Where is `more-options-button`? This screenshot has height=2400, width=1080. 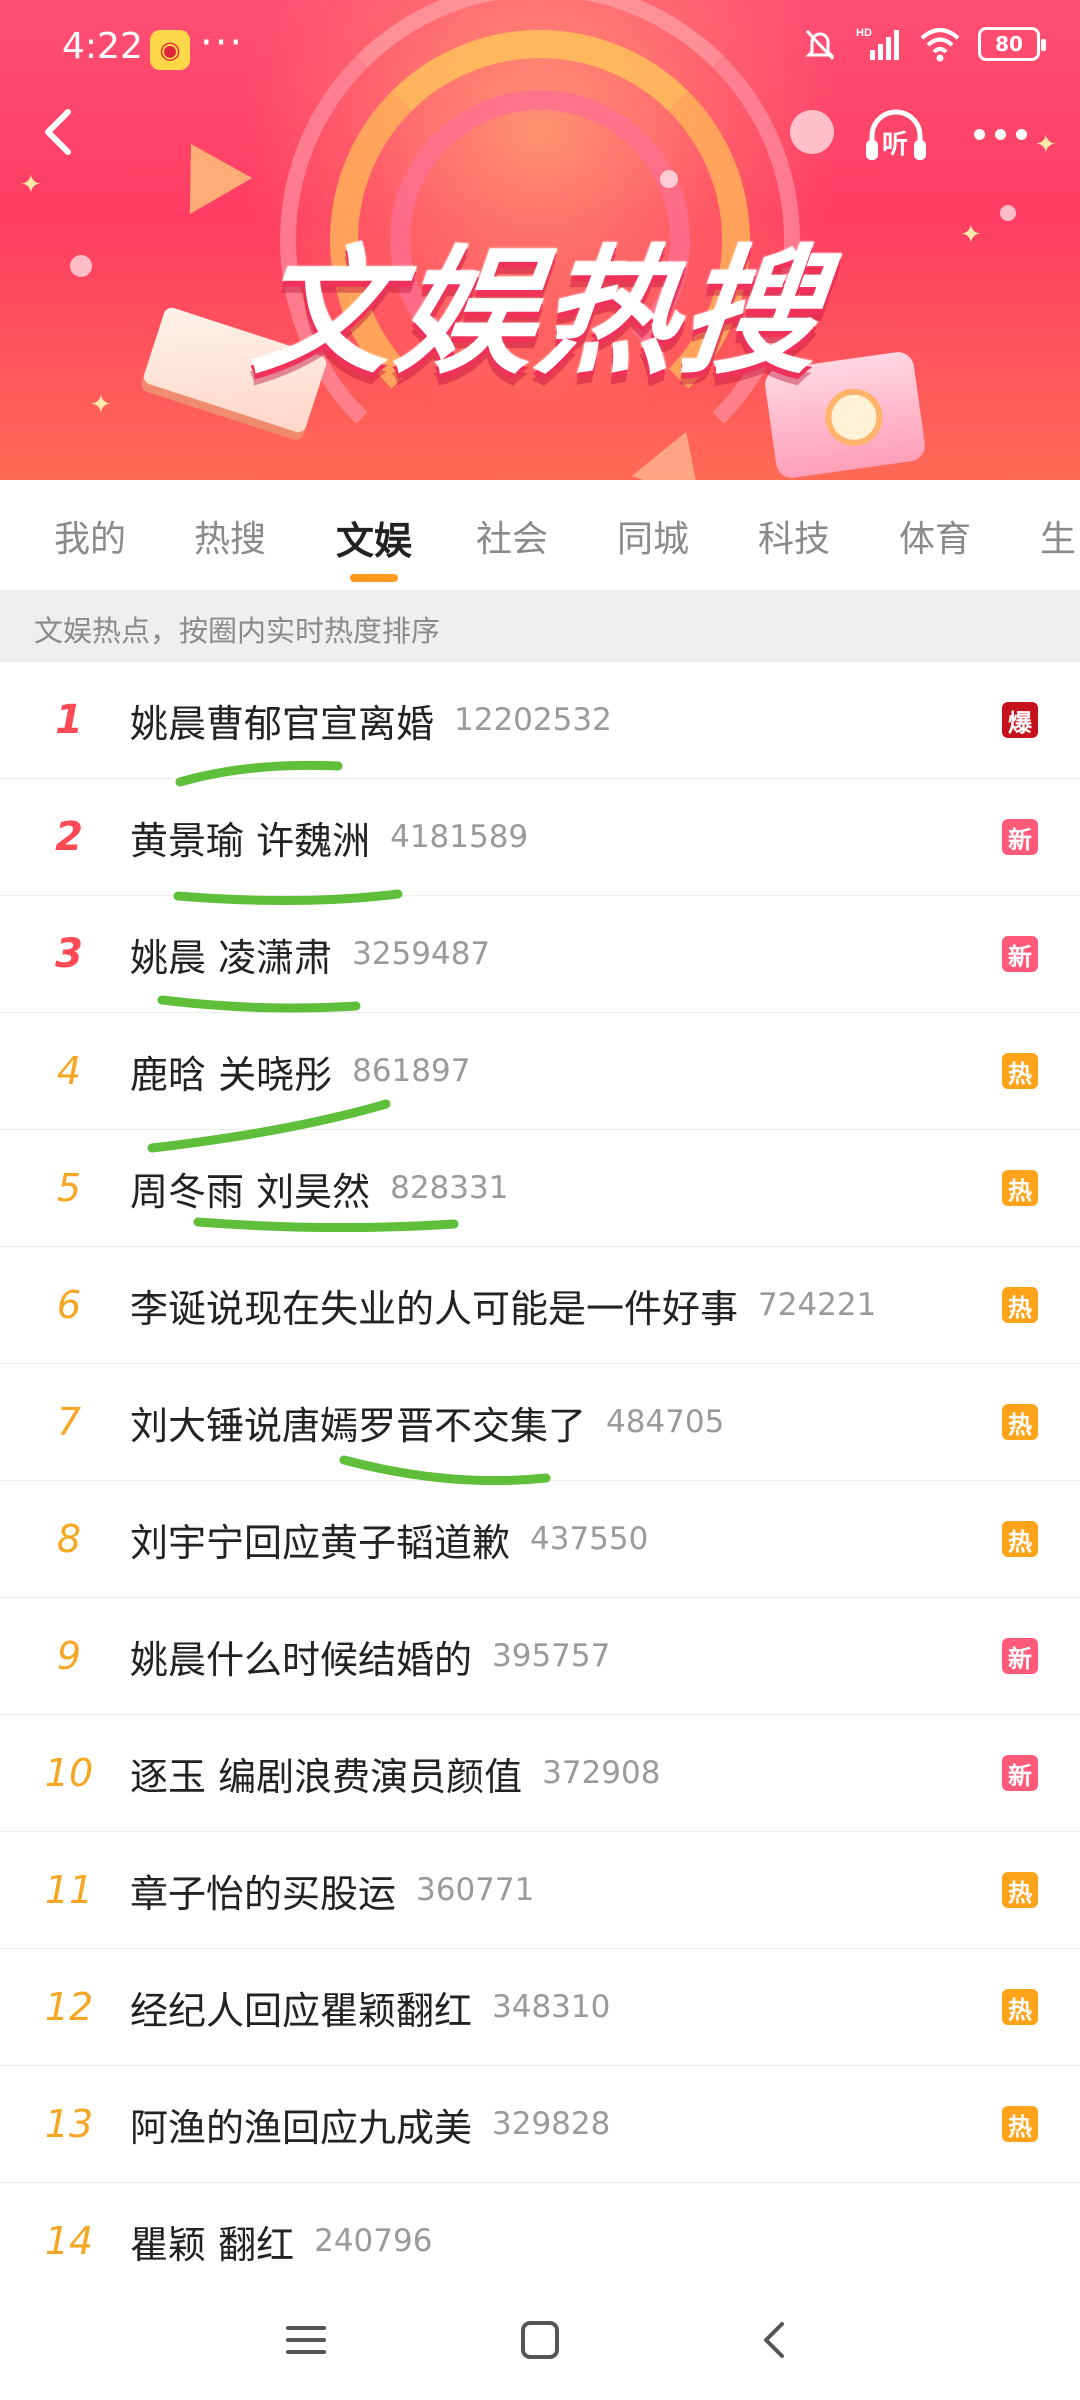 more-options-button is located at coordinates (1000, 134).